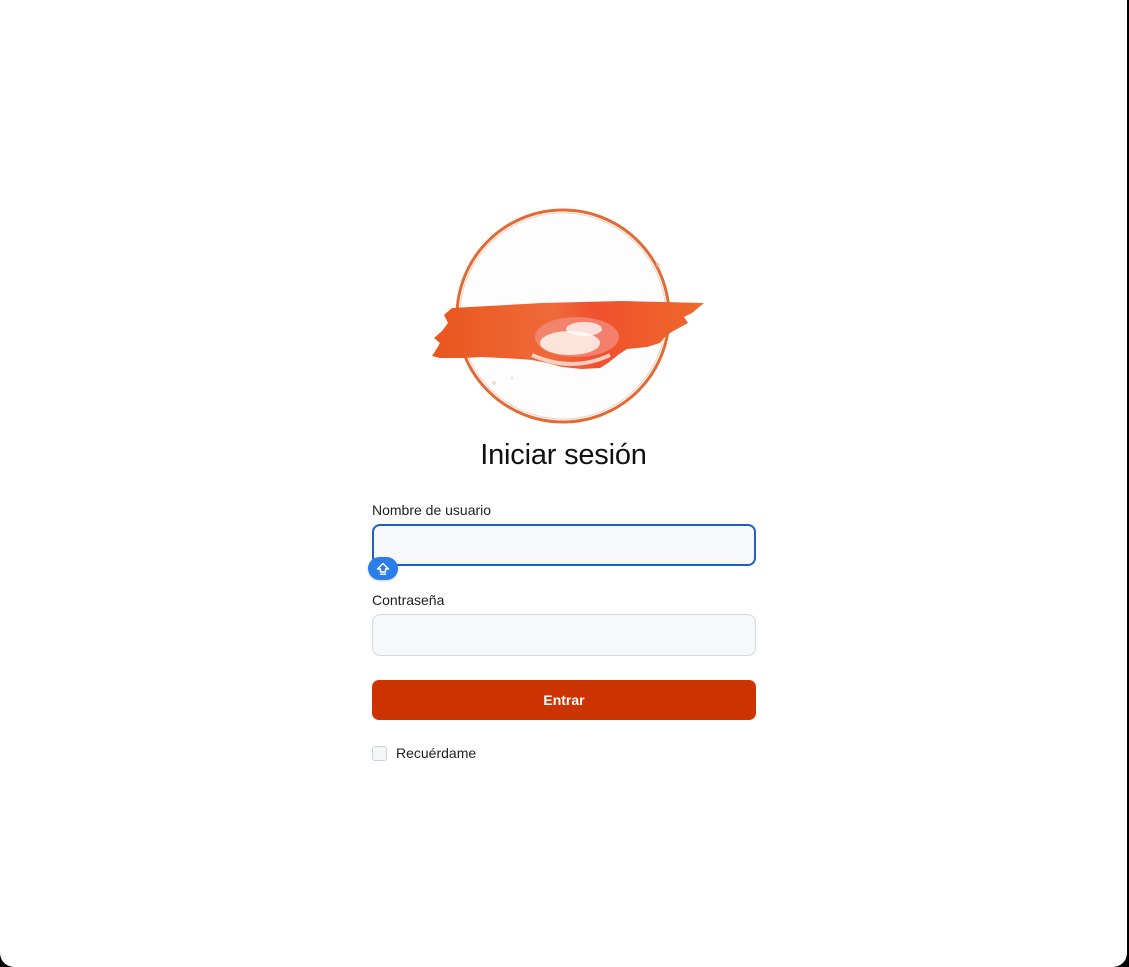 Image resolution: width=1129 pixels, height=967 pixels. Describe the element at coordinates (379, 753) in the screenshot. I see `remember-me-checkbox` at that location.